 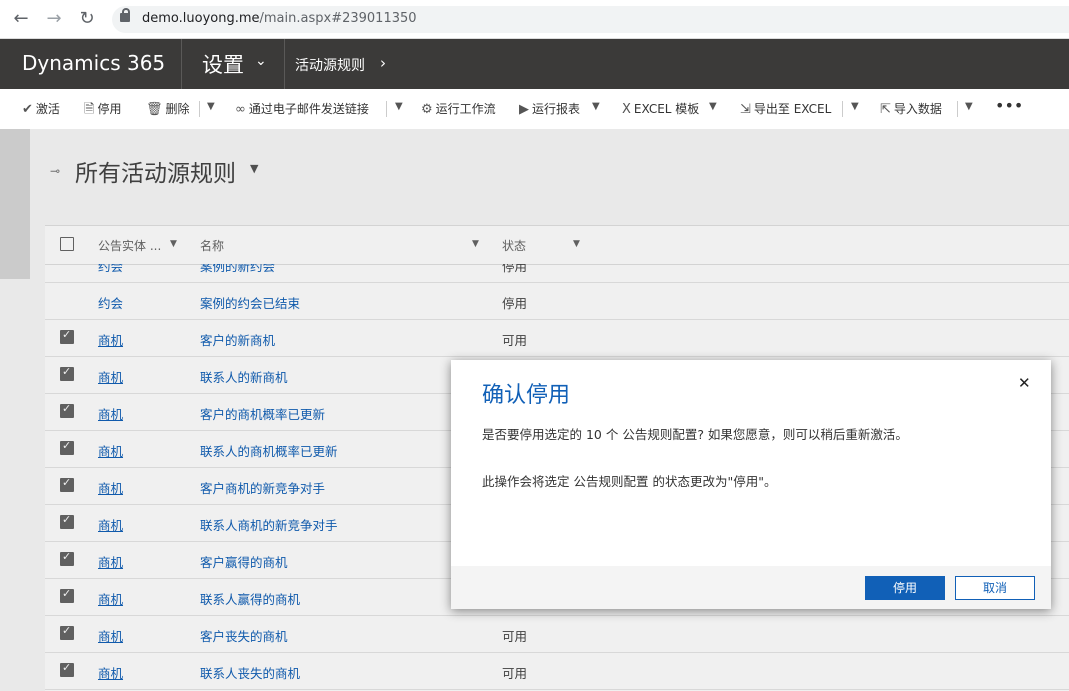 What do you see at coordinates (383, 63) in the screenshot?
I see `chevron-right-icon: ›` at bounding box center [383, 63].